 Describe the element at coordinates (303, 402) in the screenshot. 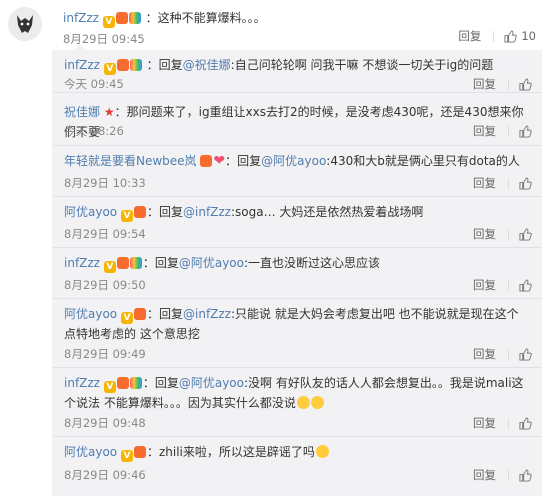

I see `laugh-emoji-icon` at that location.